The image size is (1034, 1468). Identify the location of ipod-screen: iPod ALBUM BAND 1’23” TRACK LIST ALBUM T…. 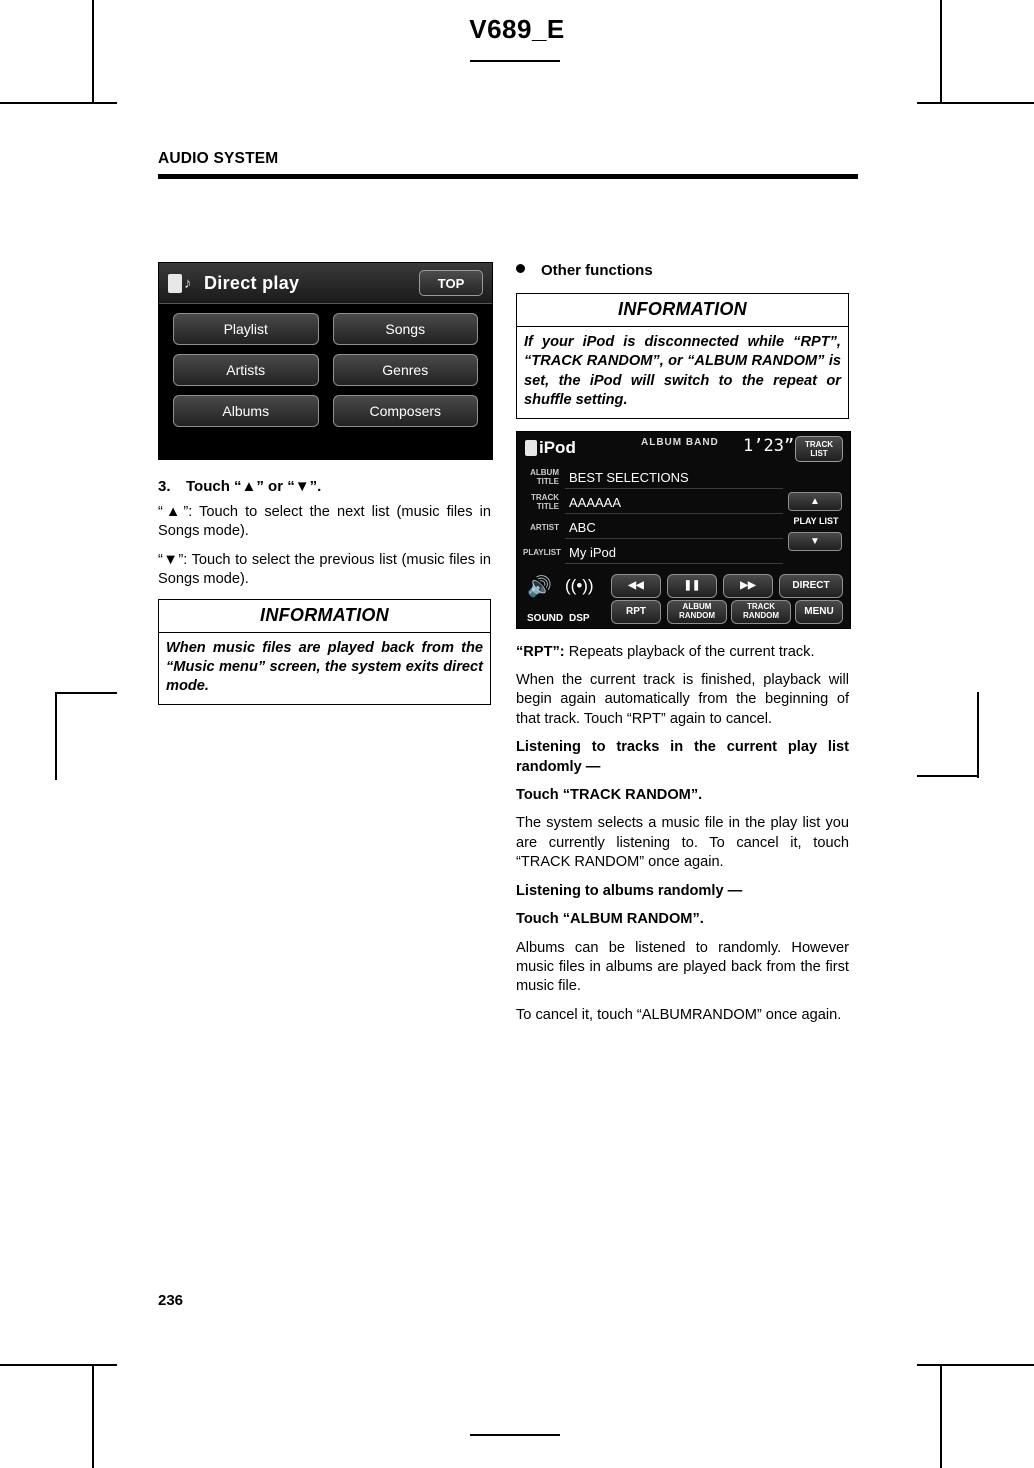
(683, 529).